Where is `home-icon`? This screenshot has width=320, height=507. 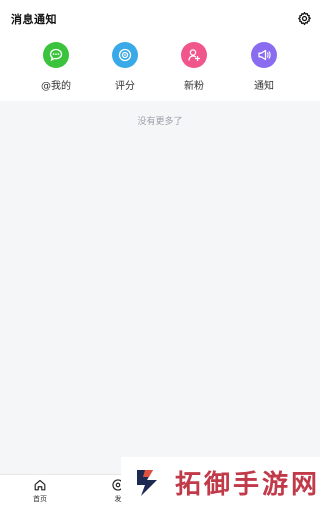 home-icon is located at coordinates (40, 485).